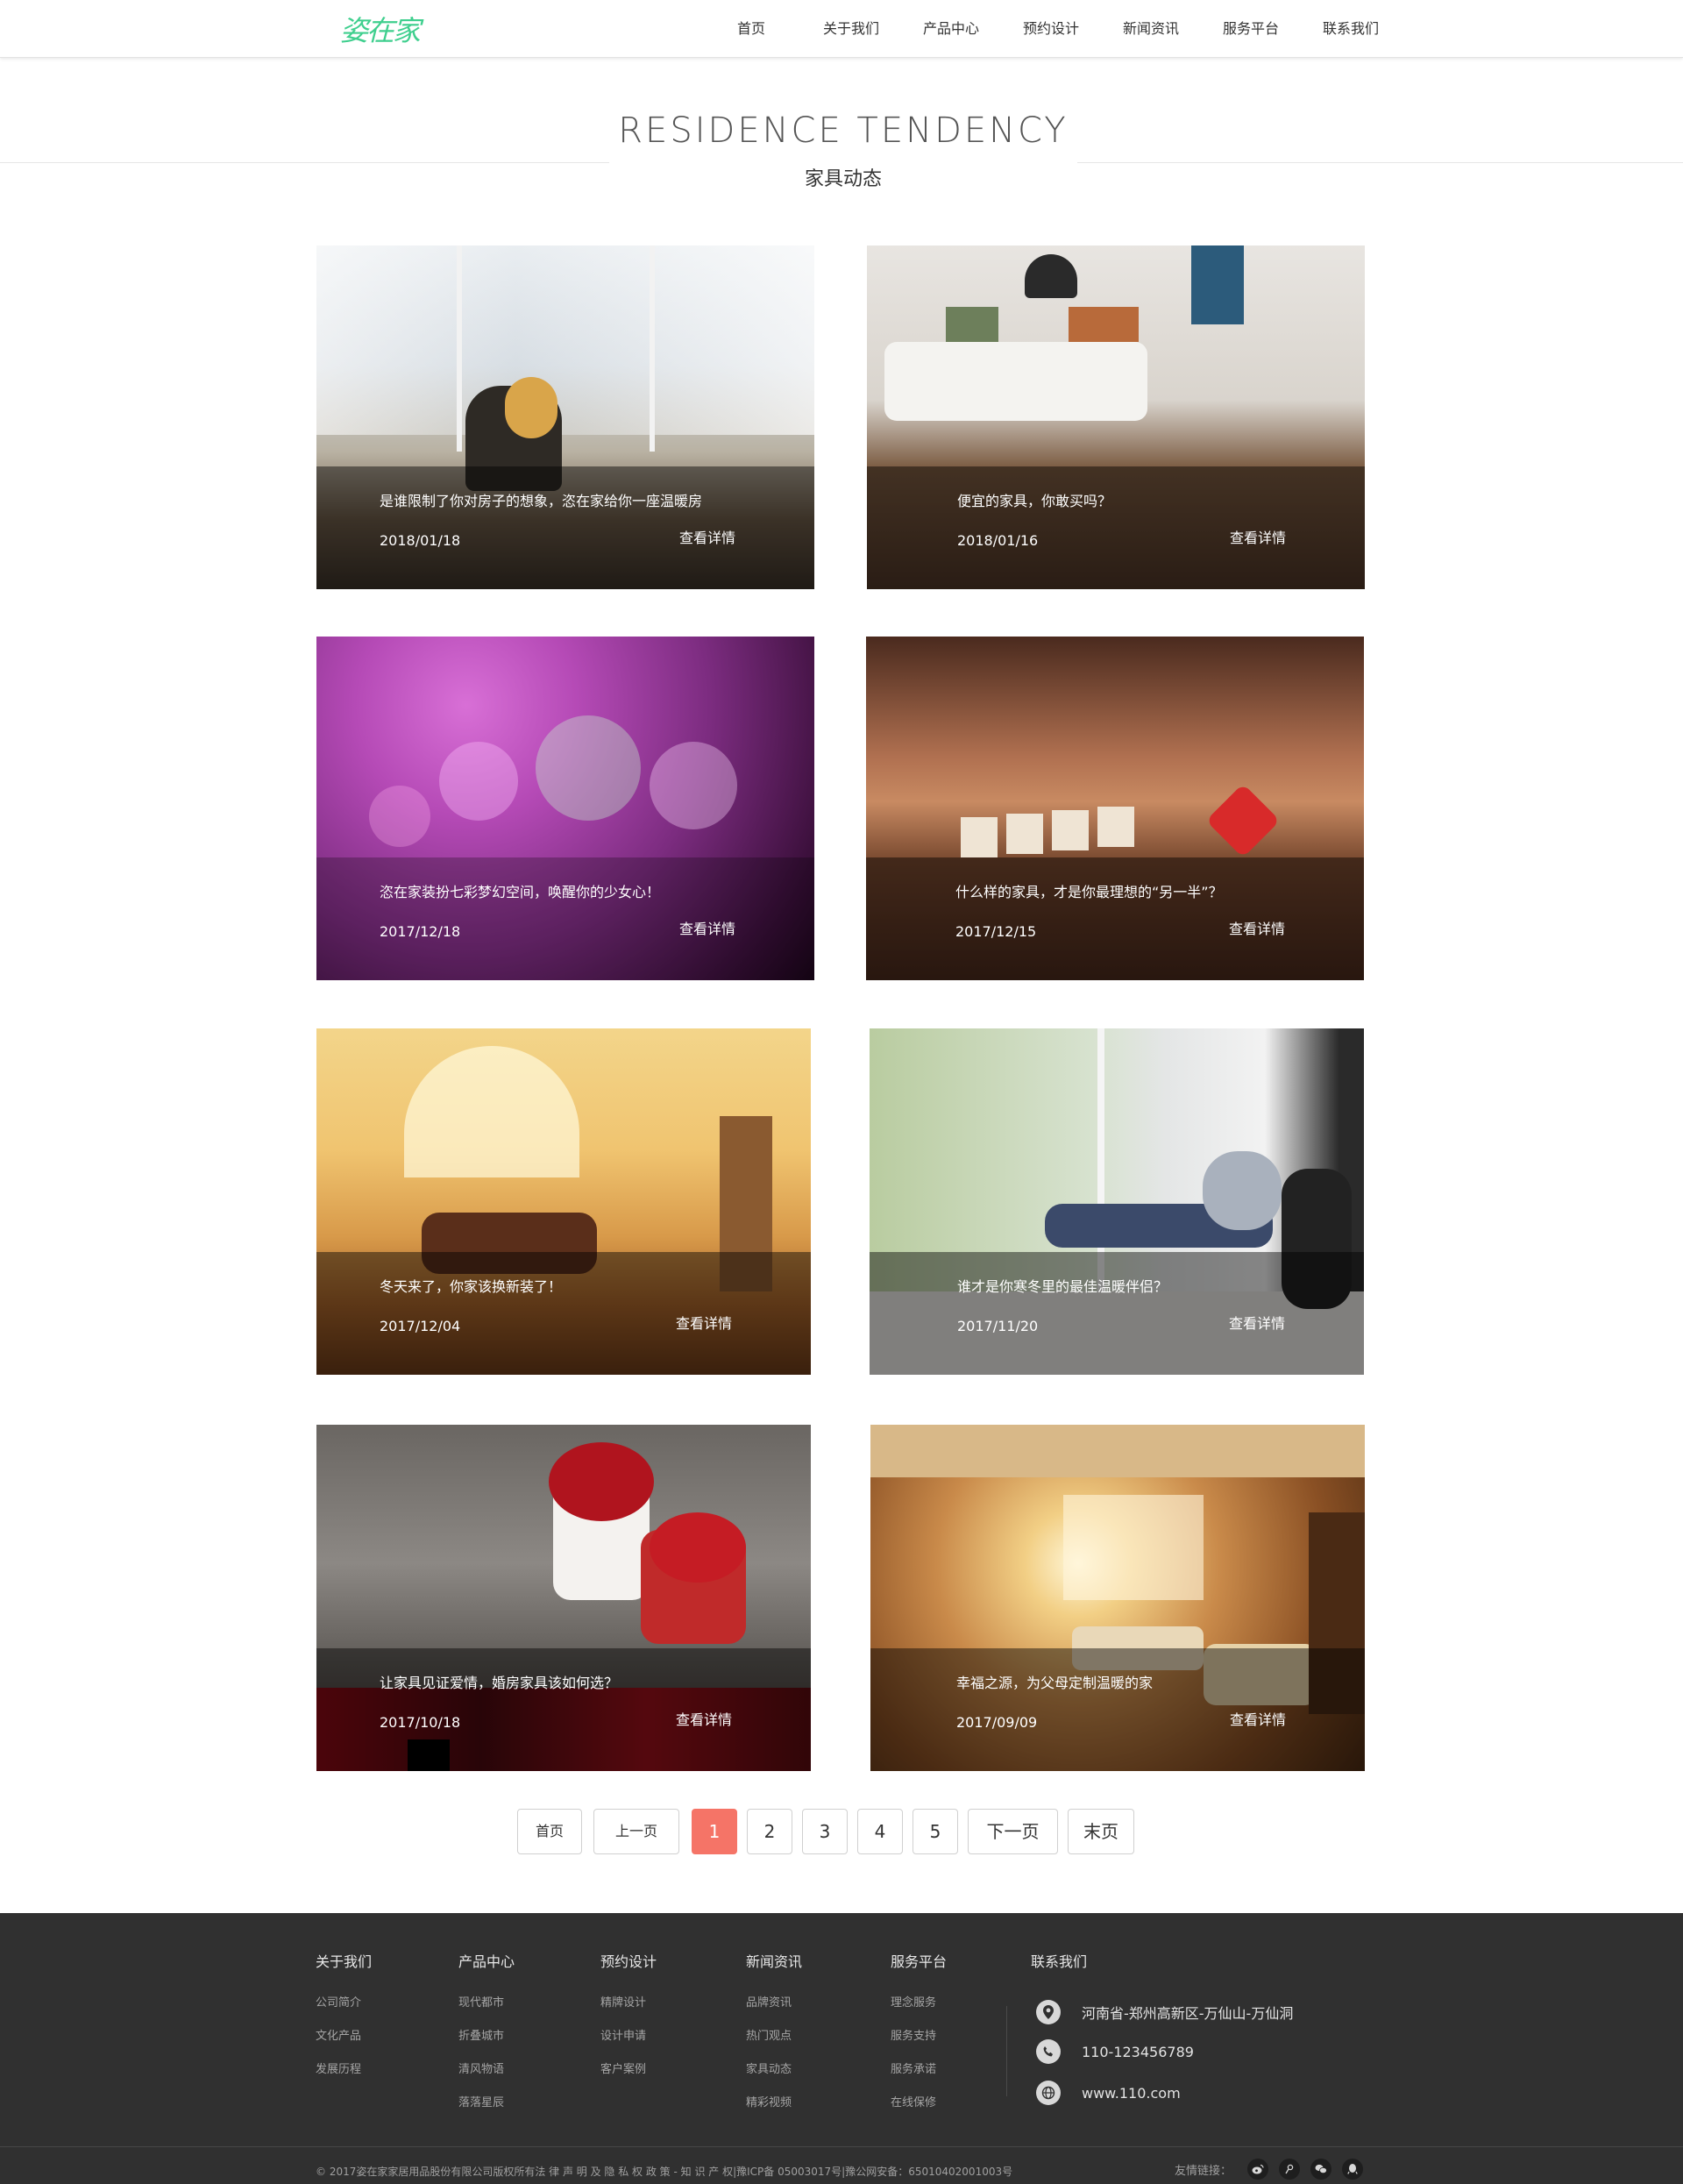 The height and width of the screenshot is (2184, 1683). Describe the element at coordinates (344, 2078) in the screenshot. I see `footer-link: 发展历程` at that location.